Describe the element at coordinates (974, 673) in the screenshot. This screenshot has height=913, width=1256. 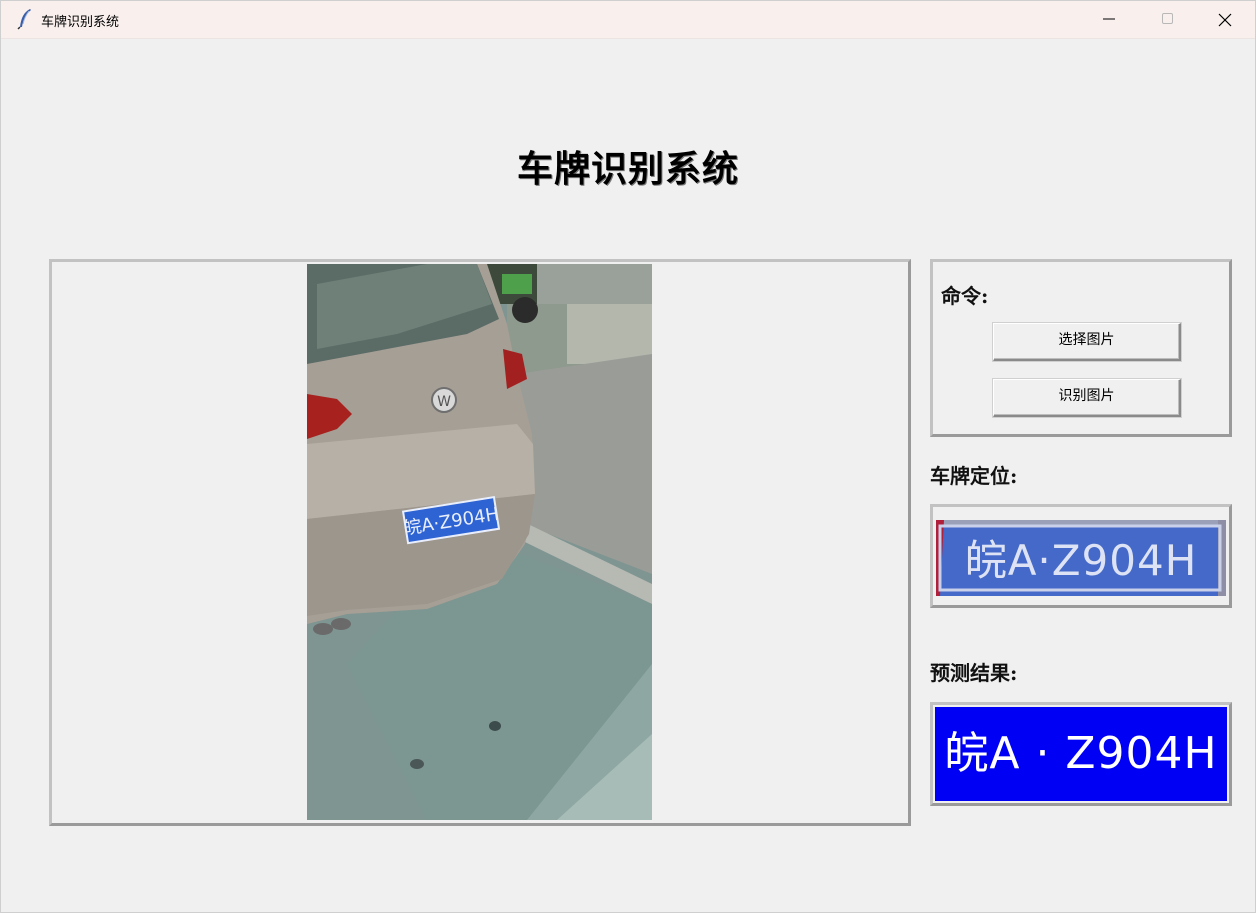
I see `prediction-label: 预测结果:` at that location.